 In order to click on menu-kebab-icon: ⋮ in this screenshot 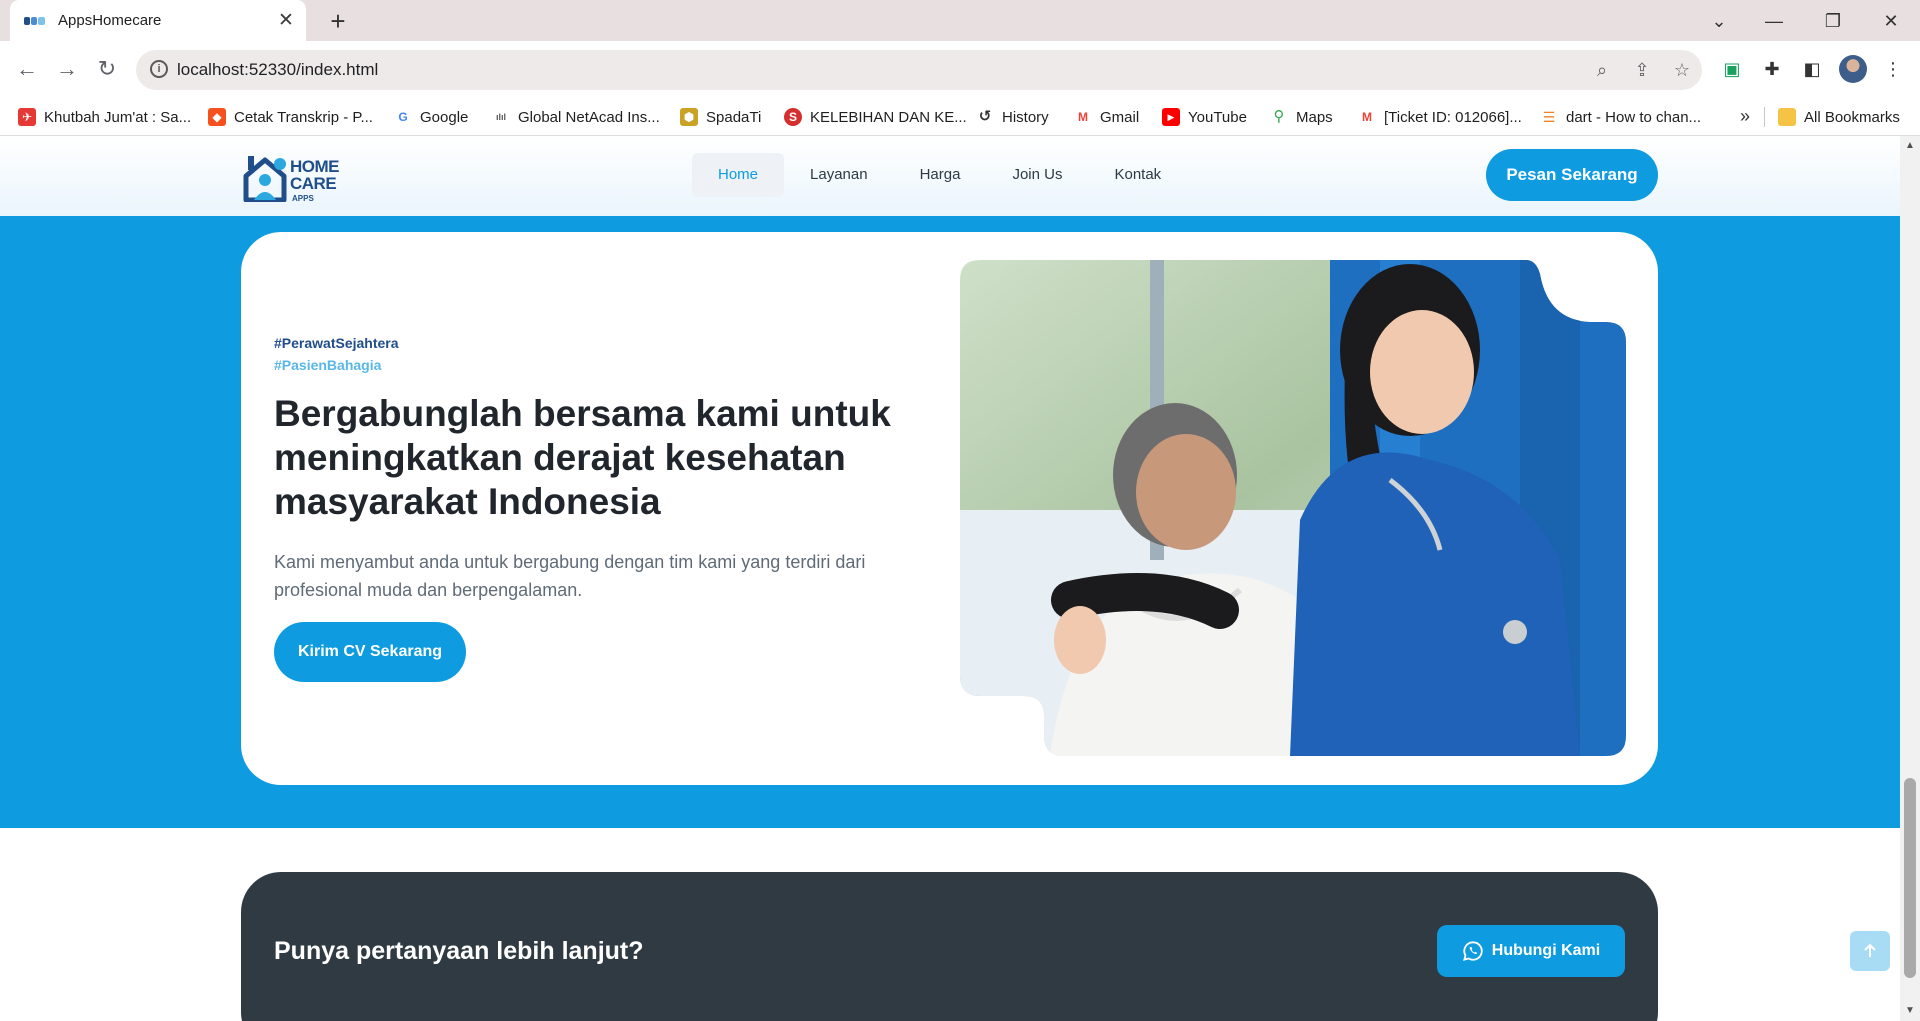, I will do `click(1893, 69)`.